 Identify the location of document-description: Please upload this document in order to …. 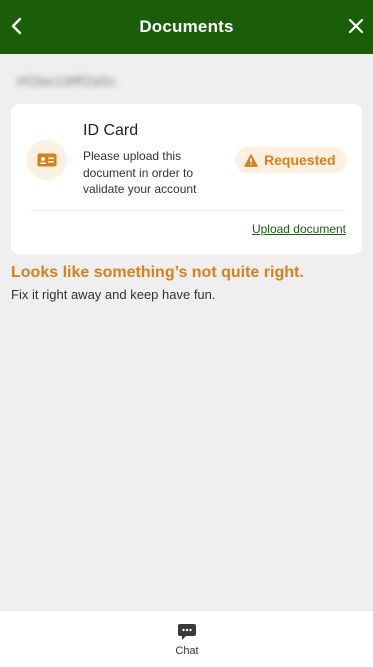
(140, 172).